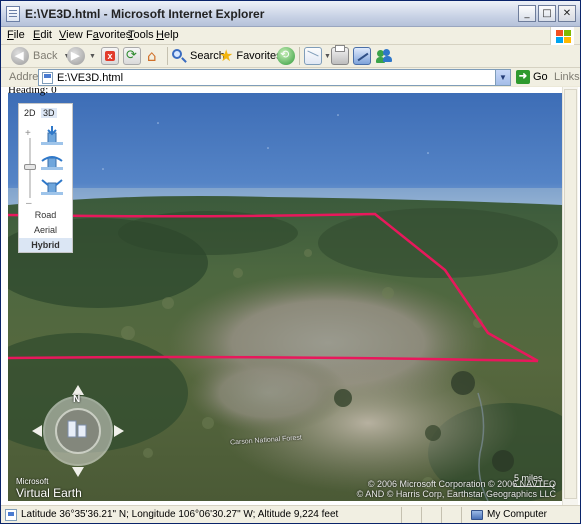 The width and height of the screenshot is (581, 524). What do you see at coordinates (532, 77) in the screenshot?
I see `go-button: ➜ Go` at bounding box center [532, 77].